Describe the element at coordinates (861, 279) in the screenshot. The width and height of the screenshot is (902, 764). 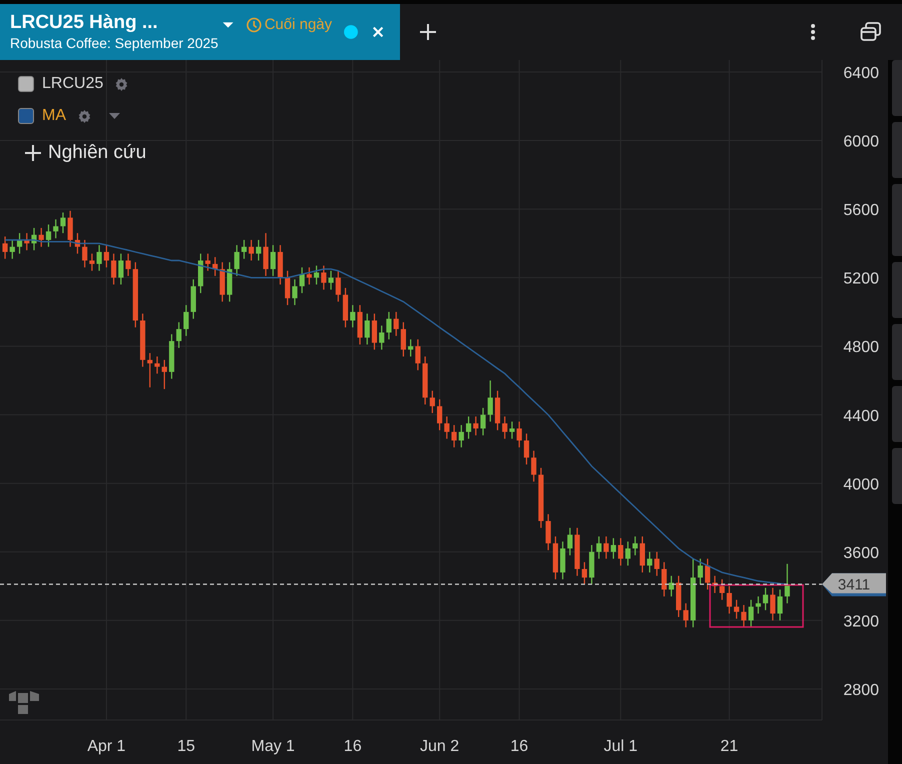
I see `y-axis-label: 5200` at that location.